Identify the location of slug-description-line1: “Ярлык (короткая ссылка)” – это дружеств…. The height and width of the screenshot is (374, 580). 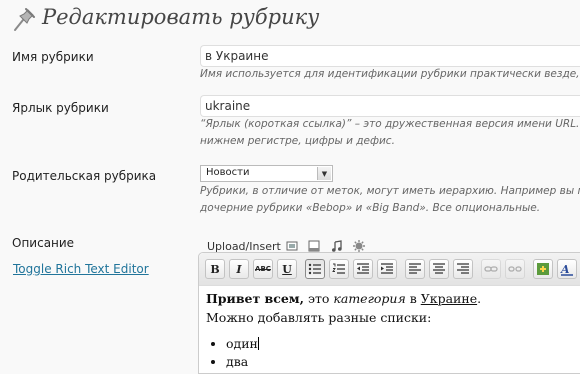
(390, 124).